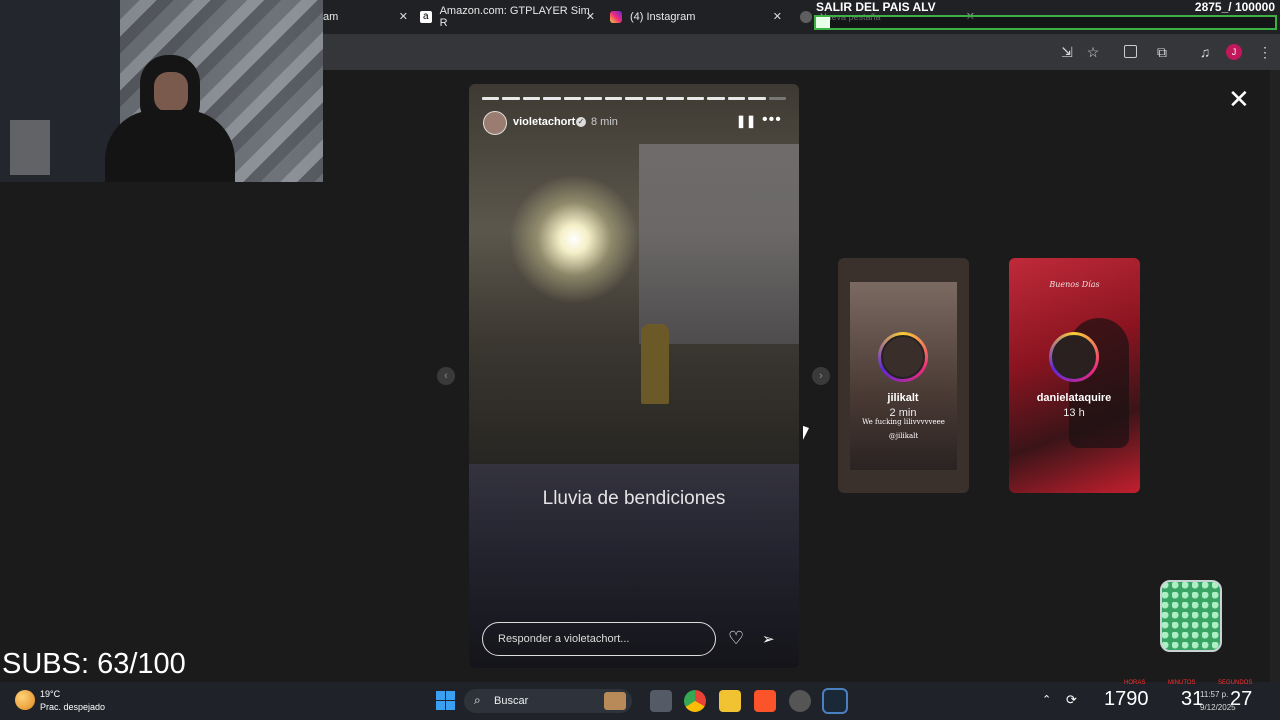  Describe the element at coordinates (1126, 699) in the screenshot. I see `hours-counter: 1790` at that location.